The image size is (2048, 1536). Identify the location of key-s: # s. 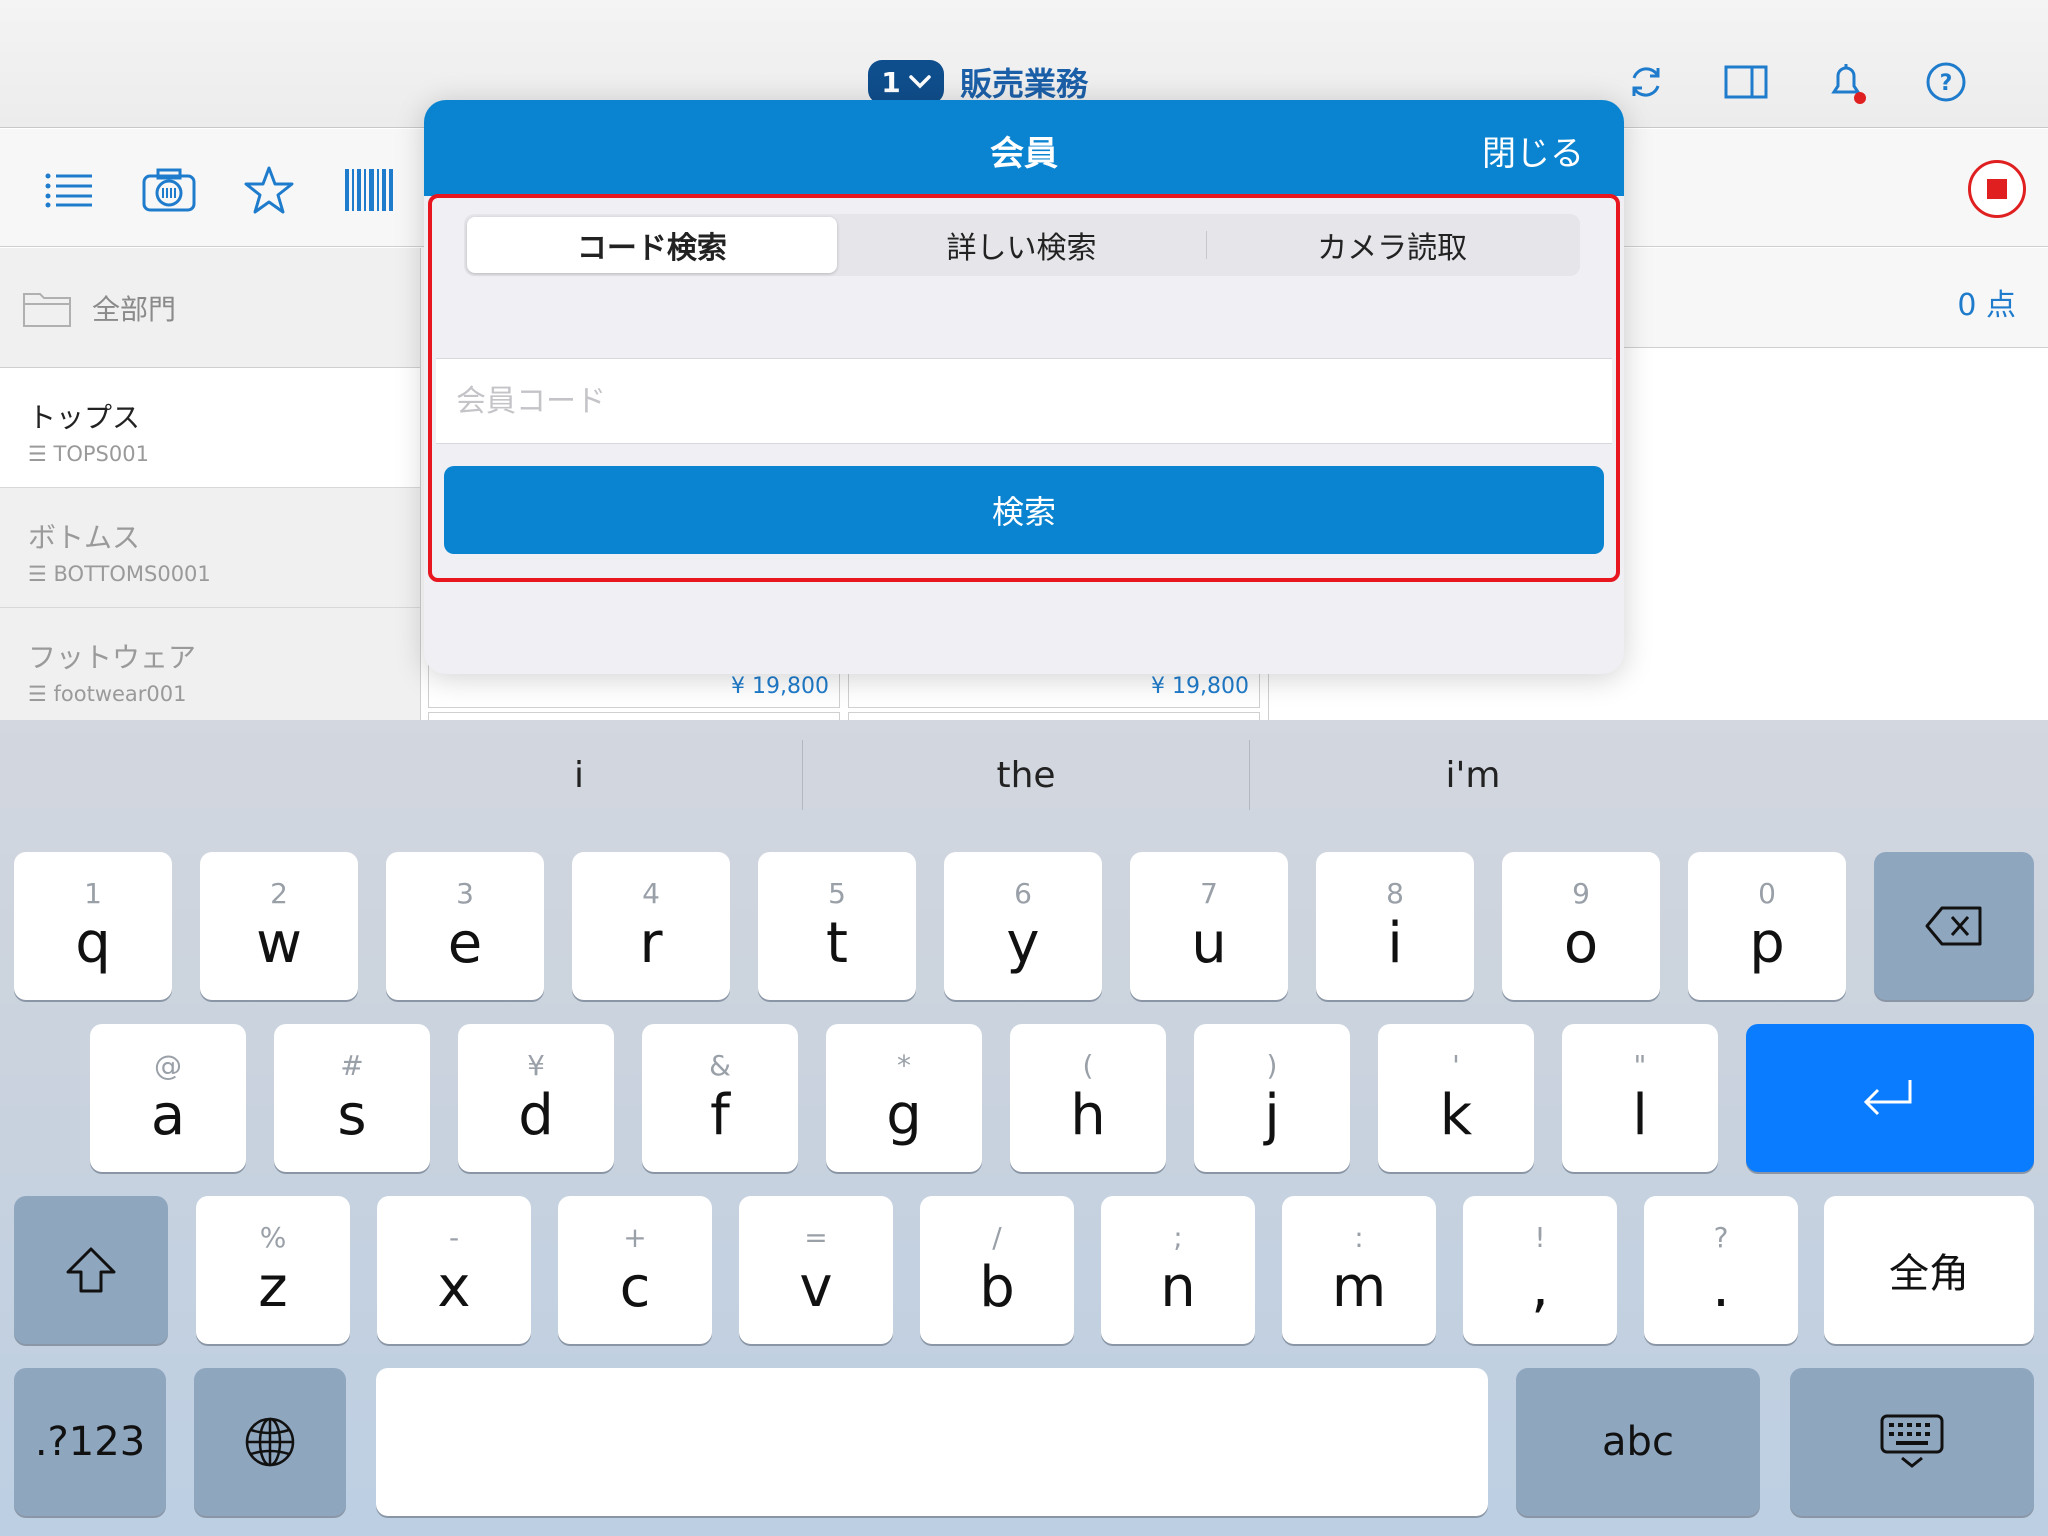
(352, 1098).